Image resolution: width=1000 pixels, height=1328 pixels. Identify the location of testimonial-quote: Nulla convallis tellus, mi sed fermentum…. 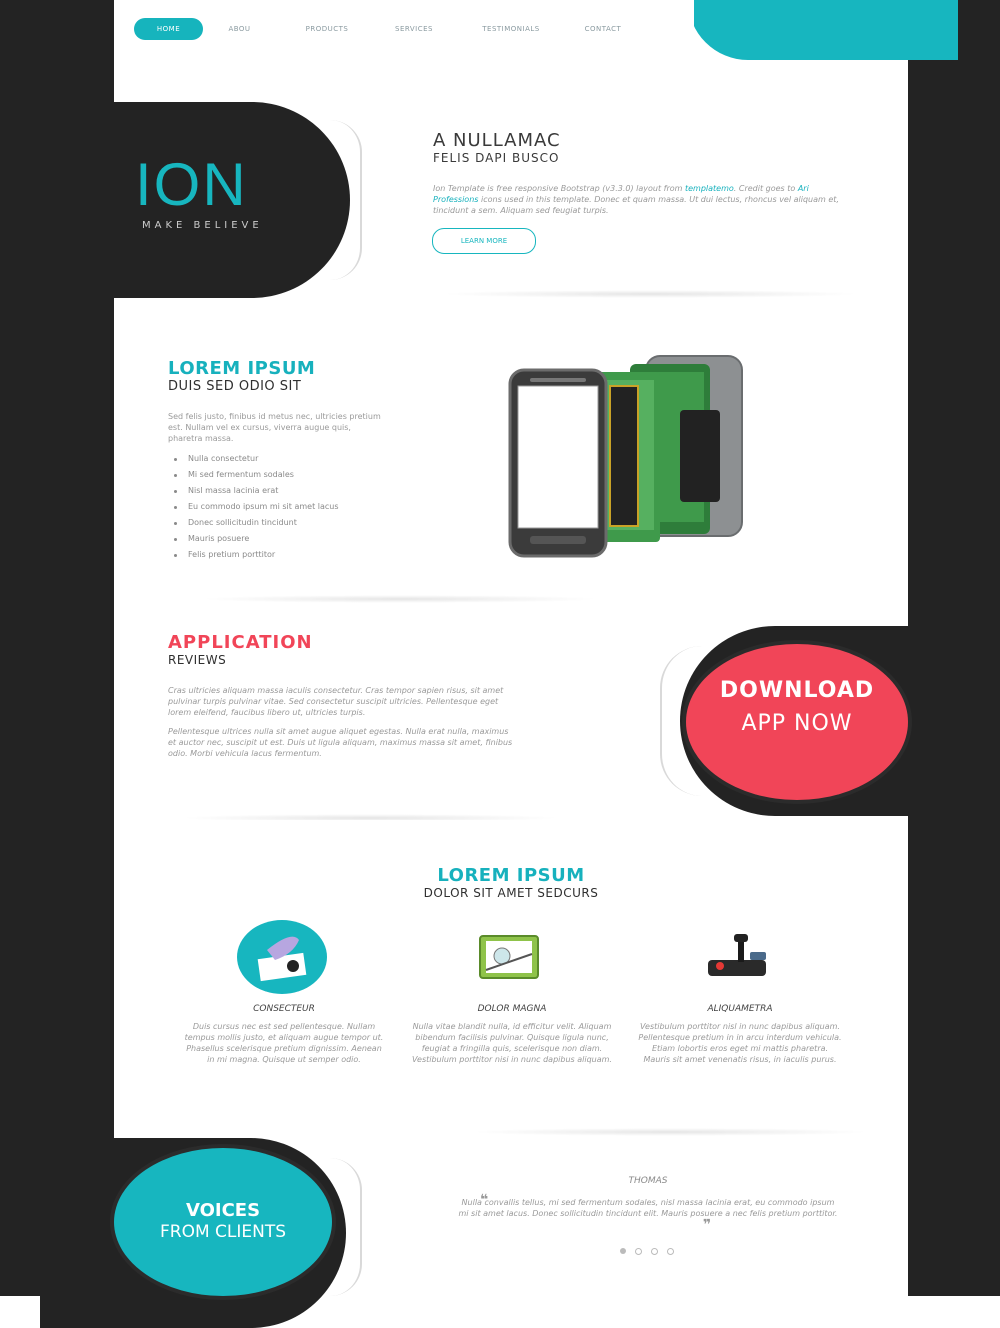
(648, 1208).